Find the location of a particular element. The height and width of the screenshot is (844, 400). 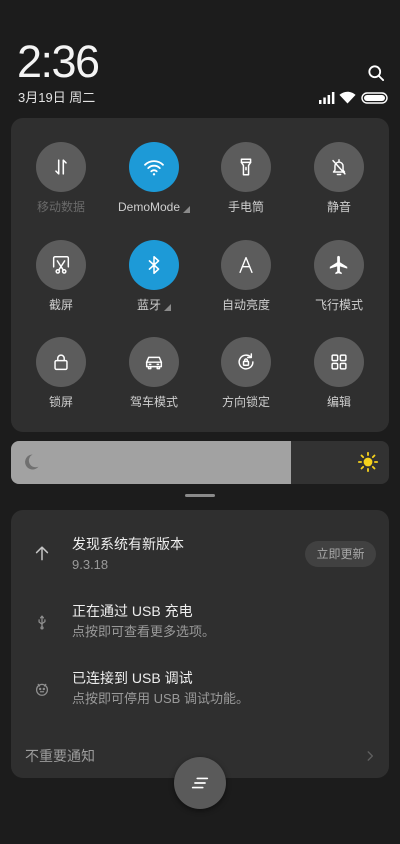

tile-label-row: 锁屏 is located at coordinates (61, 402).